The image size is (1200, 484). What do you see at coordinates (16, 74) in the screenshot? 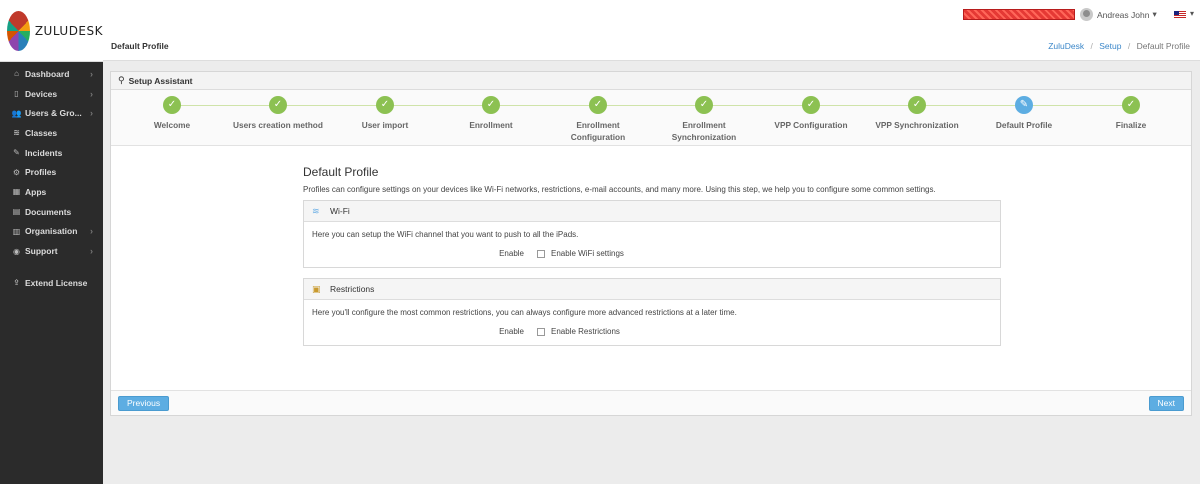
I see `home-icon: ⌂` at bounding box center [16, 74].